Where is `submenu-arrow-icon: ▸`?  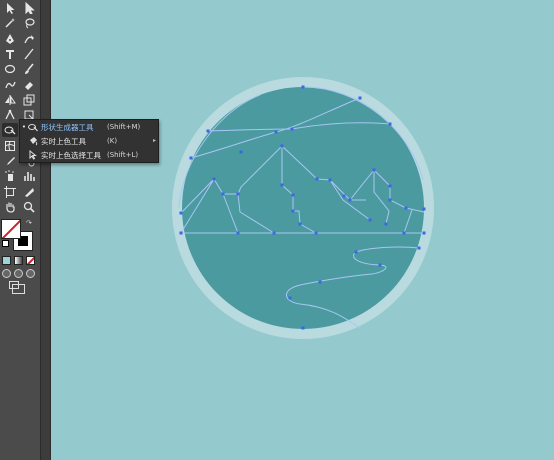 submenu-arrow-icon: ▸ is located at coordinates (154, 140).